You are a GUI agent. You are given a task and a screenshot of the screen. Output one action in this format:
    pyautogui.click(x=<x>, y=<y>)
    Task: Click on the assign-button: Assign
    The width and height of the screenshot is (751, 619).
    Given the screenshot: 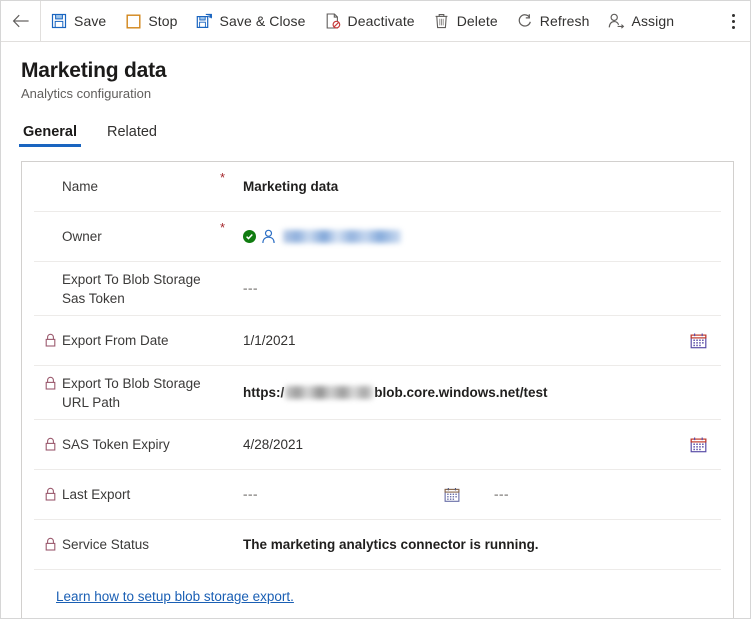 What is the action you would take?
    pyautogui.click(x=641, y=21)
    